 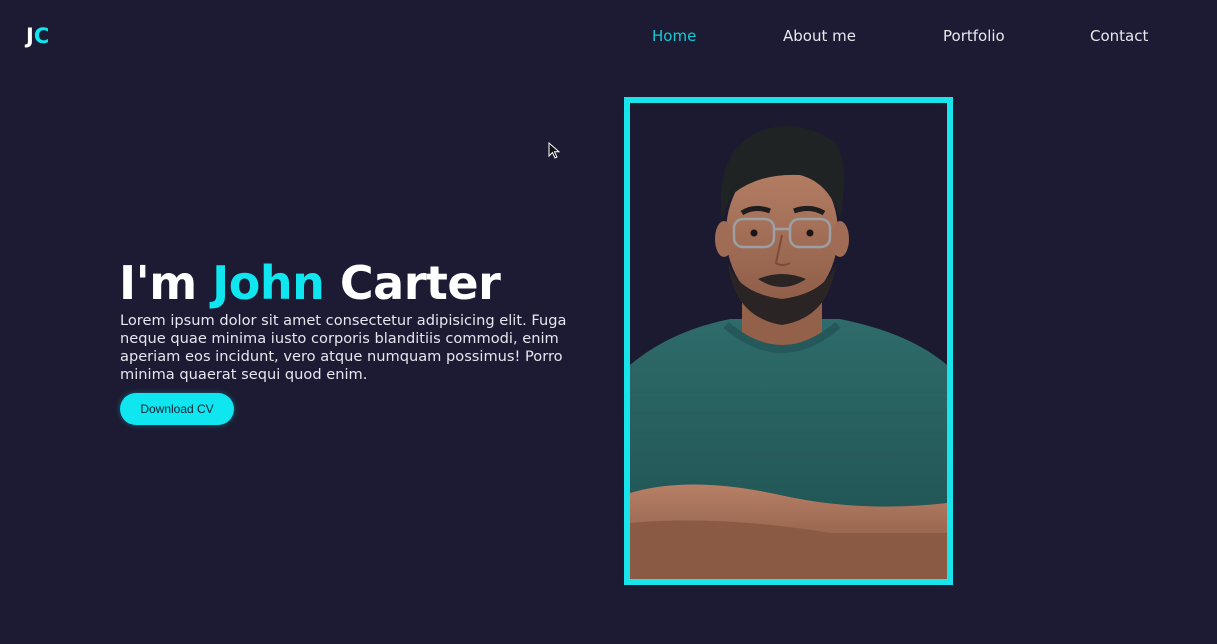 I want to click on nav-portfolio: Portfolio, so click(x=974, y=36).